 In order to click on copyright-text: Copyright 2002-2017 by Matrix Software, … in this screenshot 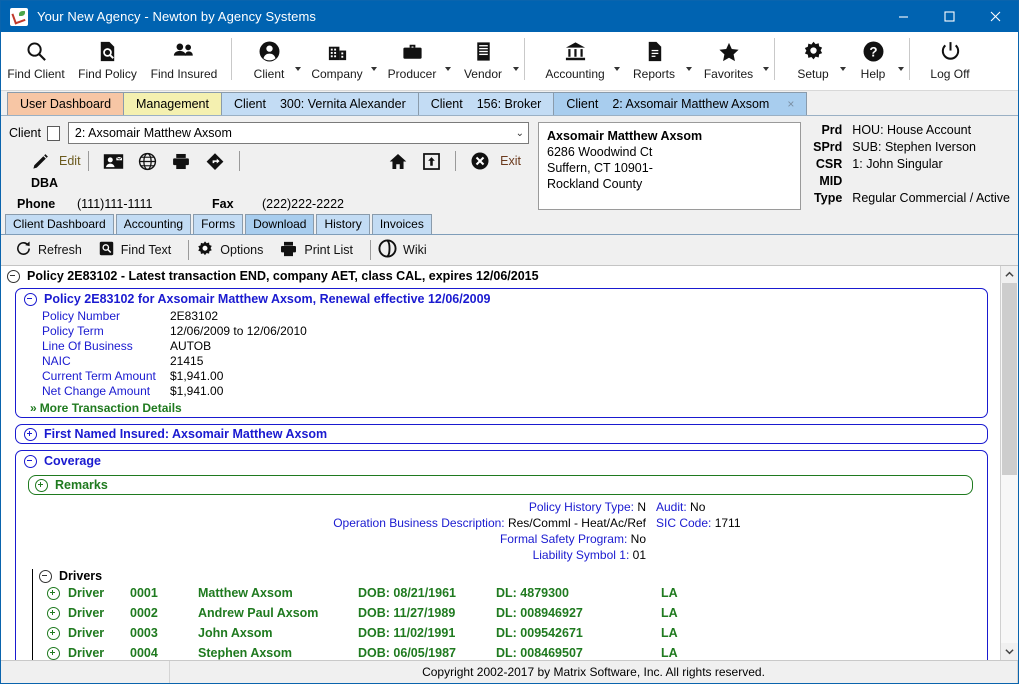, I will do `click(594, 672)`.